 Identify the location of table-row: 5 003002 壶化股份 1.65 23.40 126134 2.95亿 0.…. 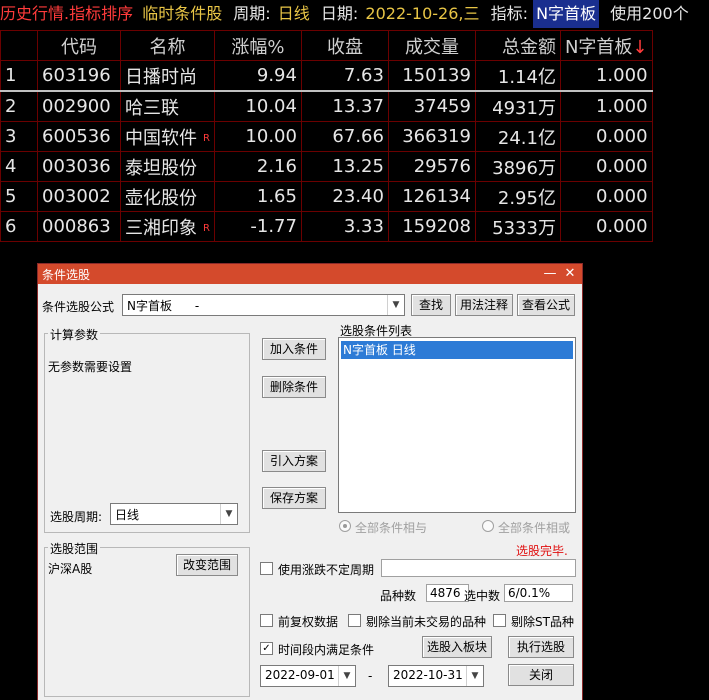
(326, 196).